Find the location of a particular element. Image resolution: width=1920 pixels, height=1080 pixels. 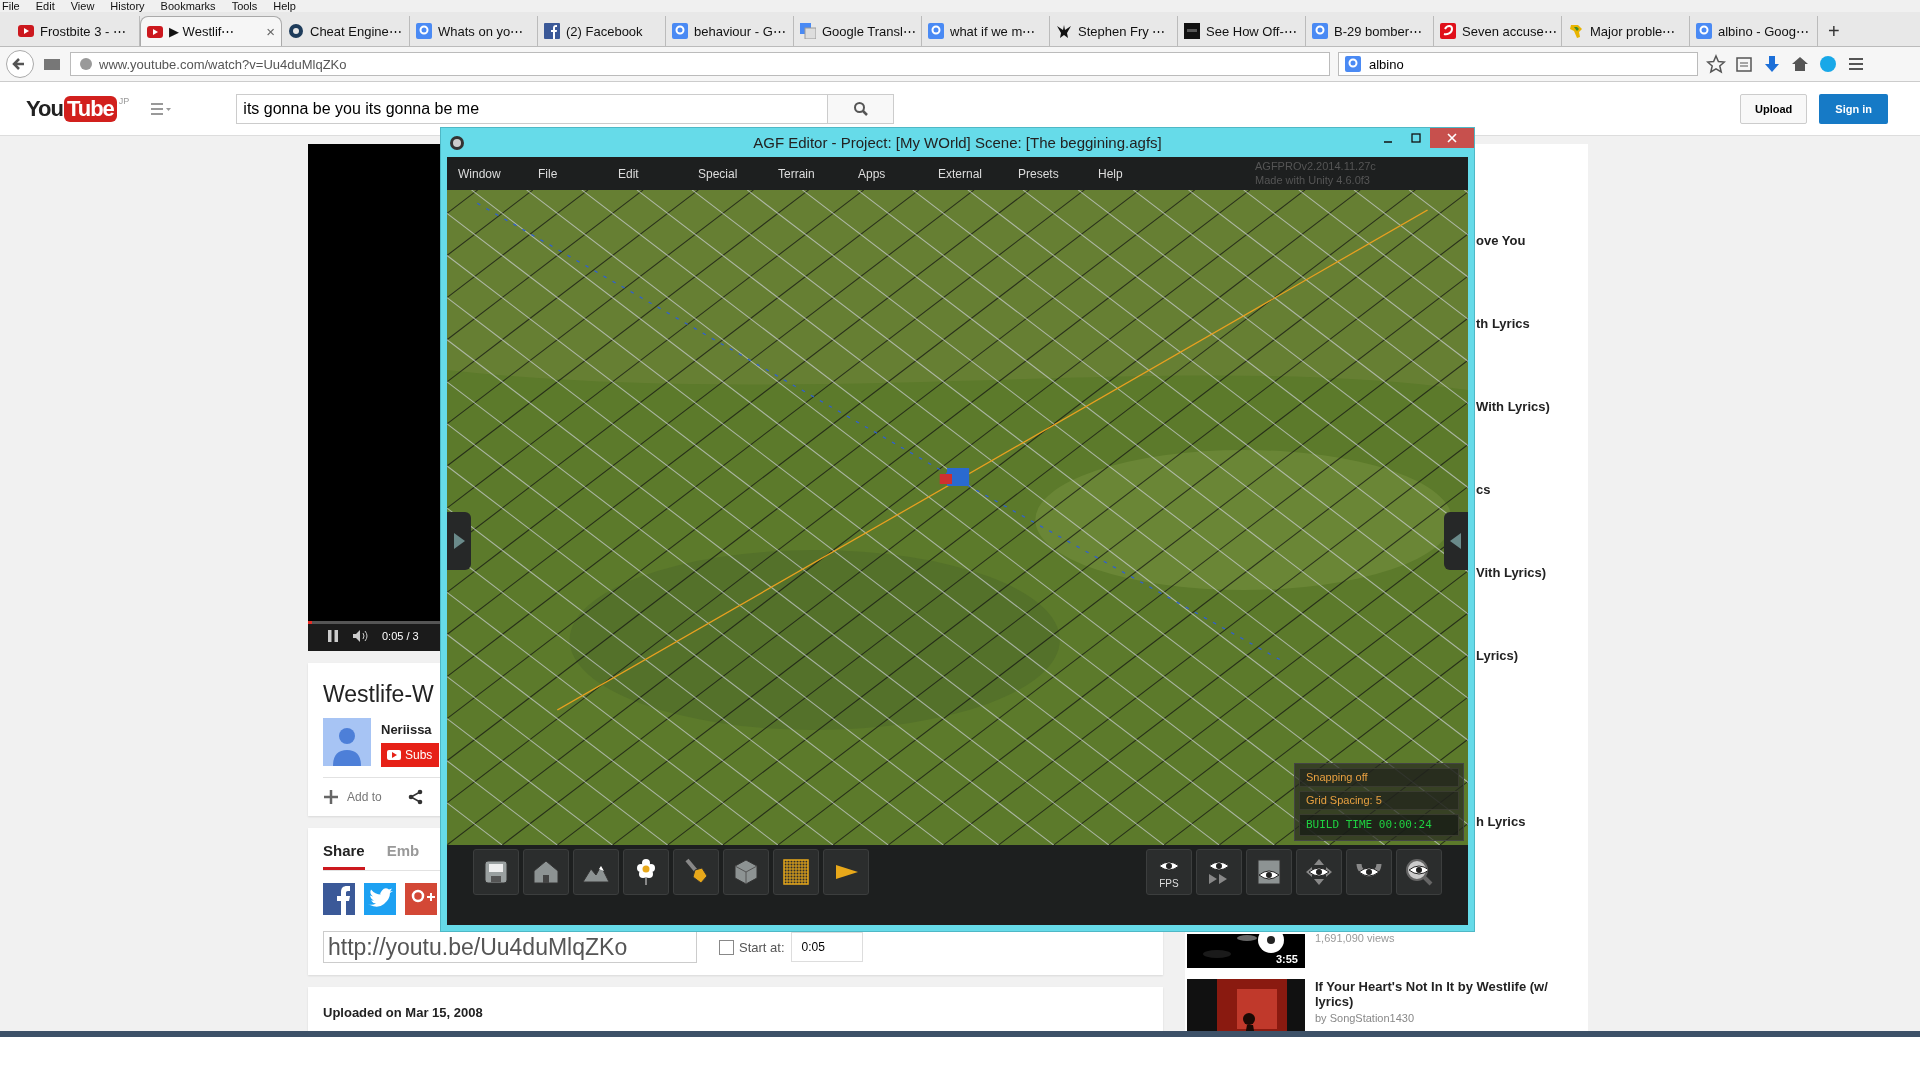

address-bar: www.youtube.com/watch?v=Uu4duMlqZKo is located at coordinates (700, 64).